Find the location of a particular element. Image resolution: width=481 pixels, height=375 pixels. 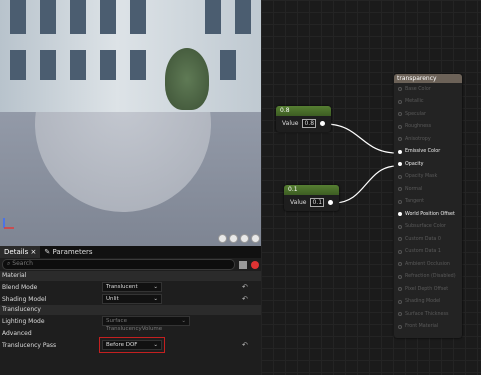

node-title: 0.8 is located at coordinates (303, 111).